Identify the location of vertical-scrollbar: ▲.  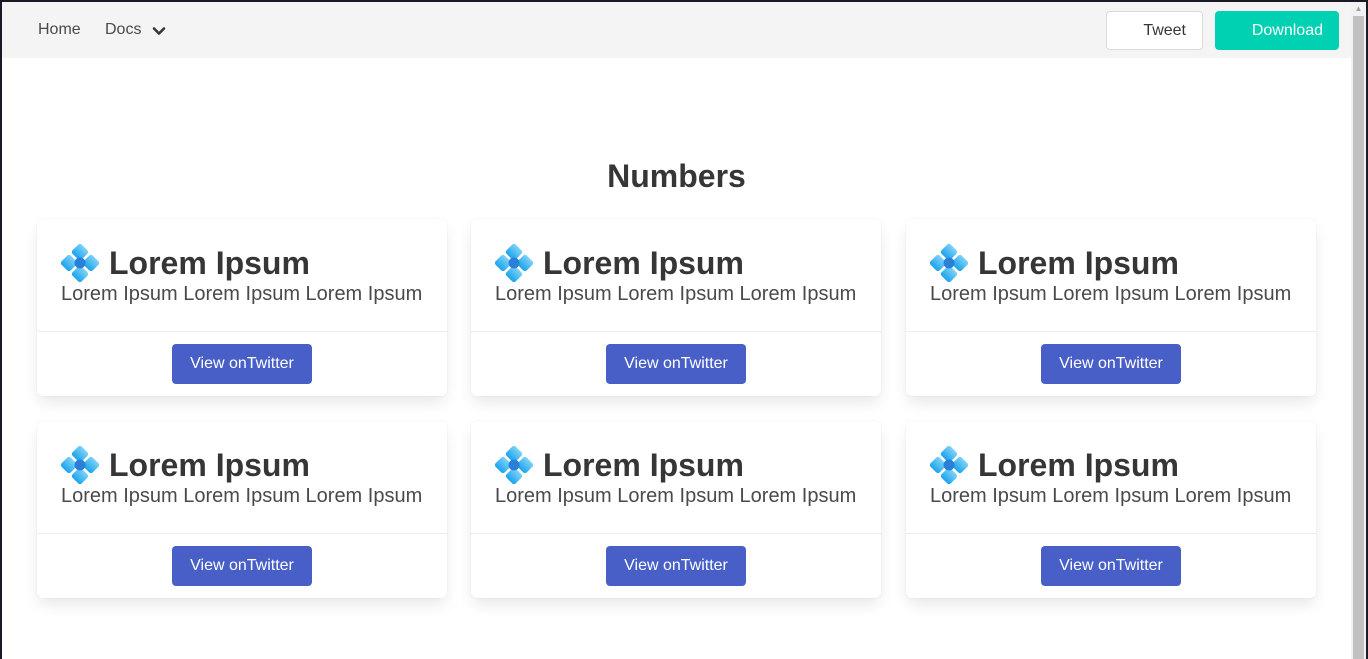
(1358, 330).